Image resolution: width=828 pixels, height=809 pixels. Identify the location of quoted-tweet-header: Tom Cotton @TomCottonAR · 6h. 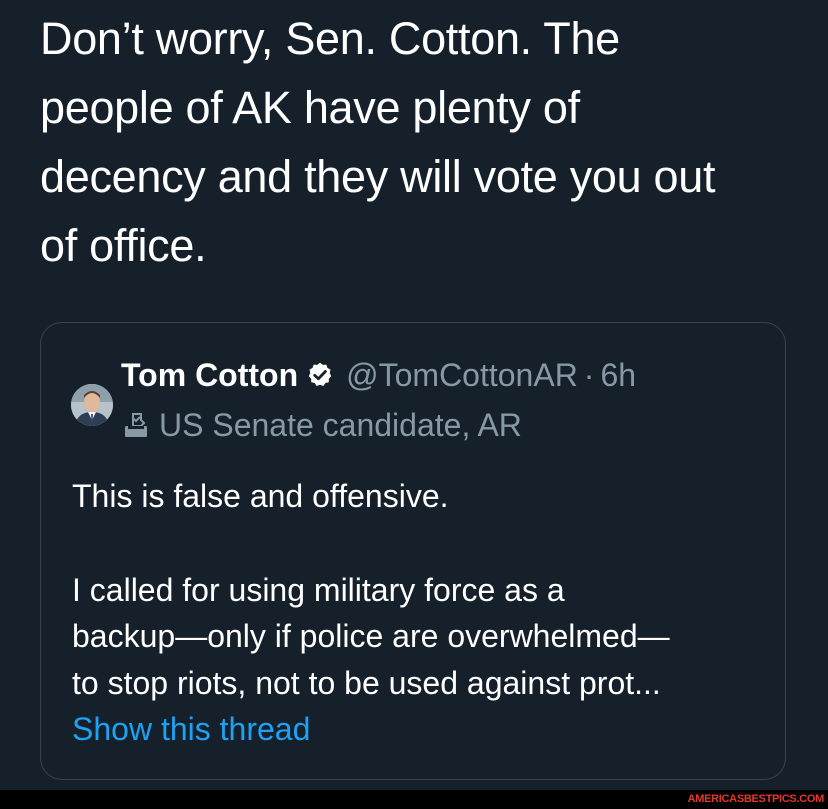
(378, 375).